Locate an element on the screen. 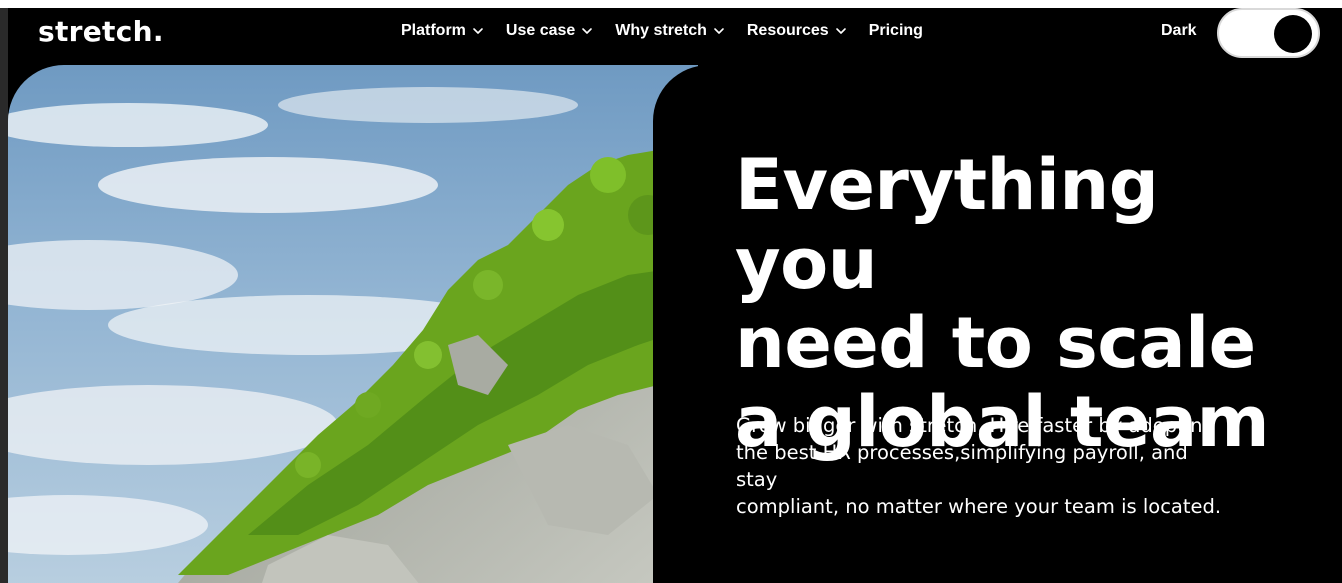  logo: stretch. is located at coordinates (101, 31).